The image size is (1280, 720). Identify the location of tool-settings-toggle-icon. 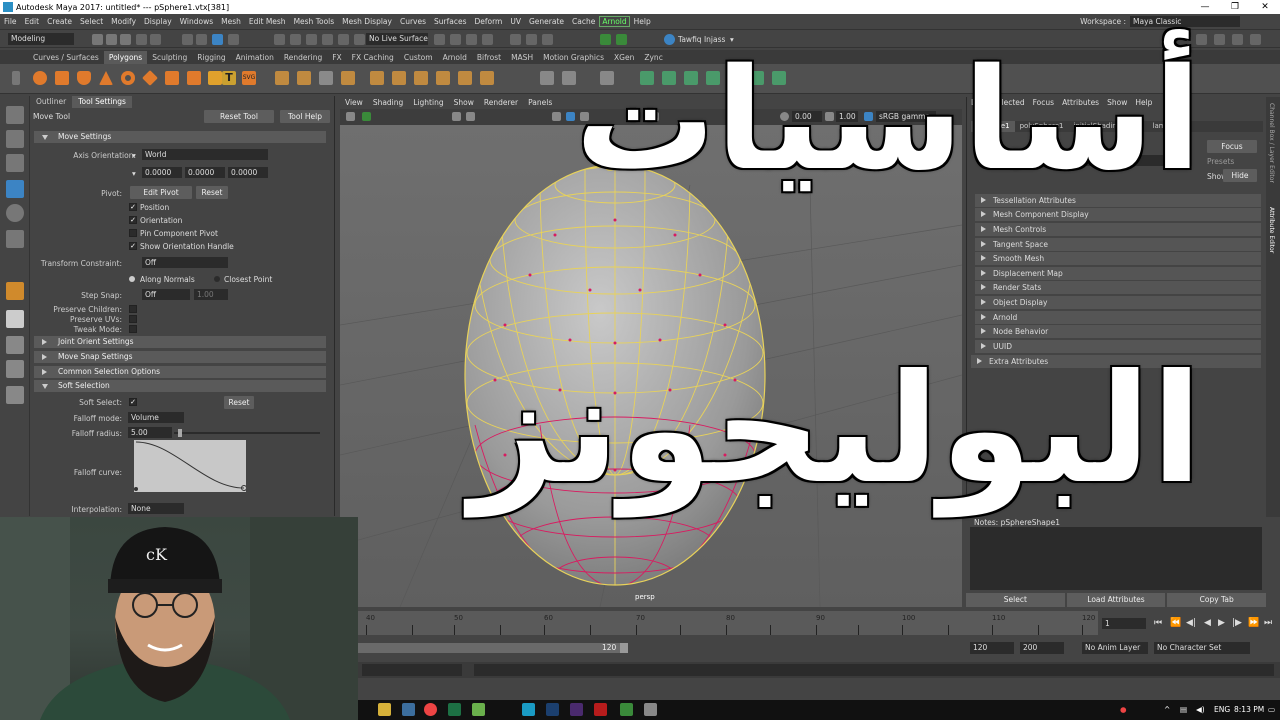
(1237, 39).